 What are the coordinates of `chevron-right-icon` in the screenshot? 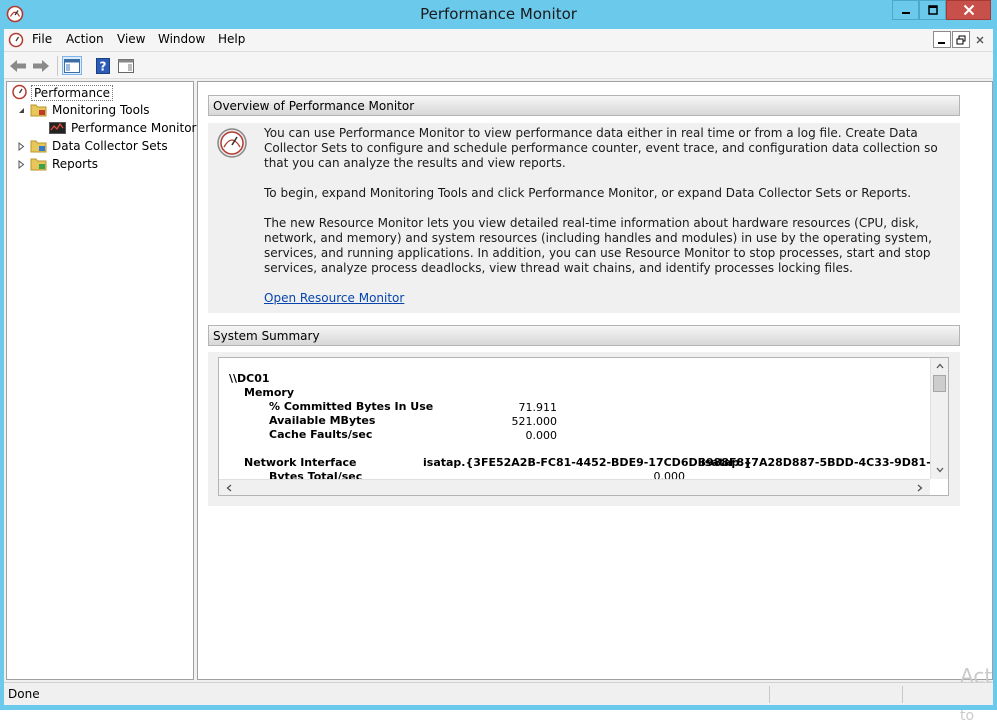 It's located at (920, 488).